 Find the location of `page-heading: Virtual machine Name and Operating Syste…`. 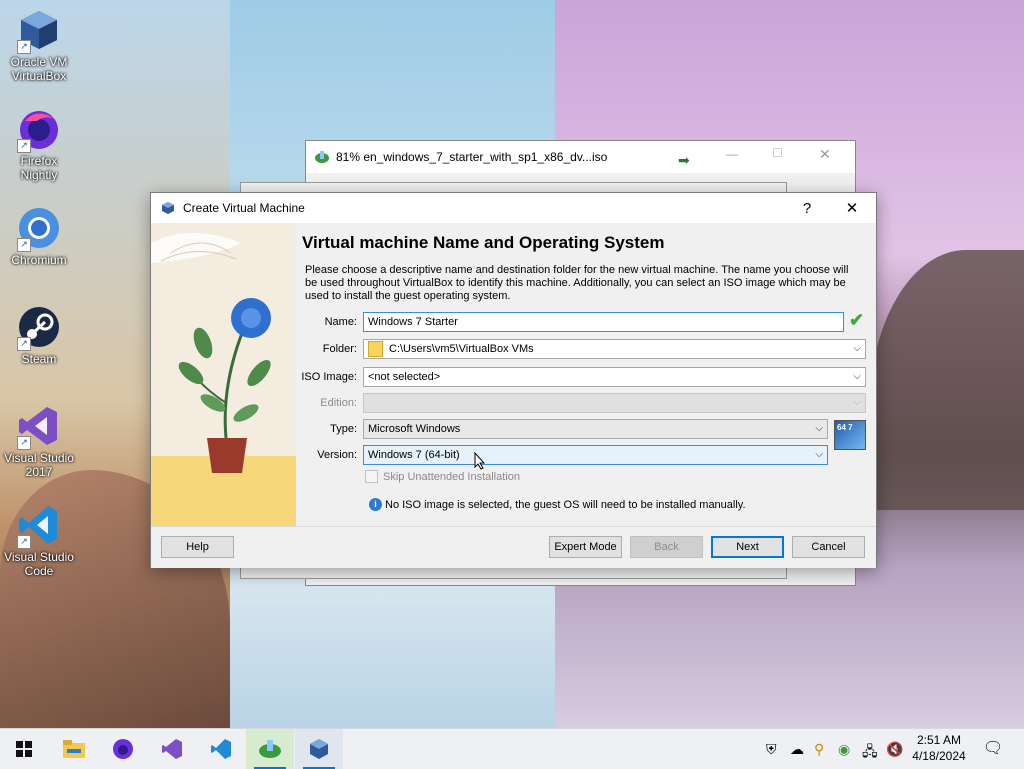

page-heading: Virtual machine Name and Operating Syste… is located at coordinates (483, 242).